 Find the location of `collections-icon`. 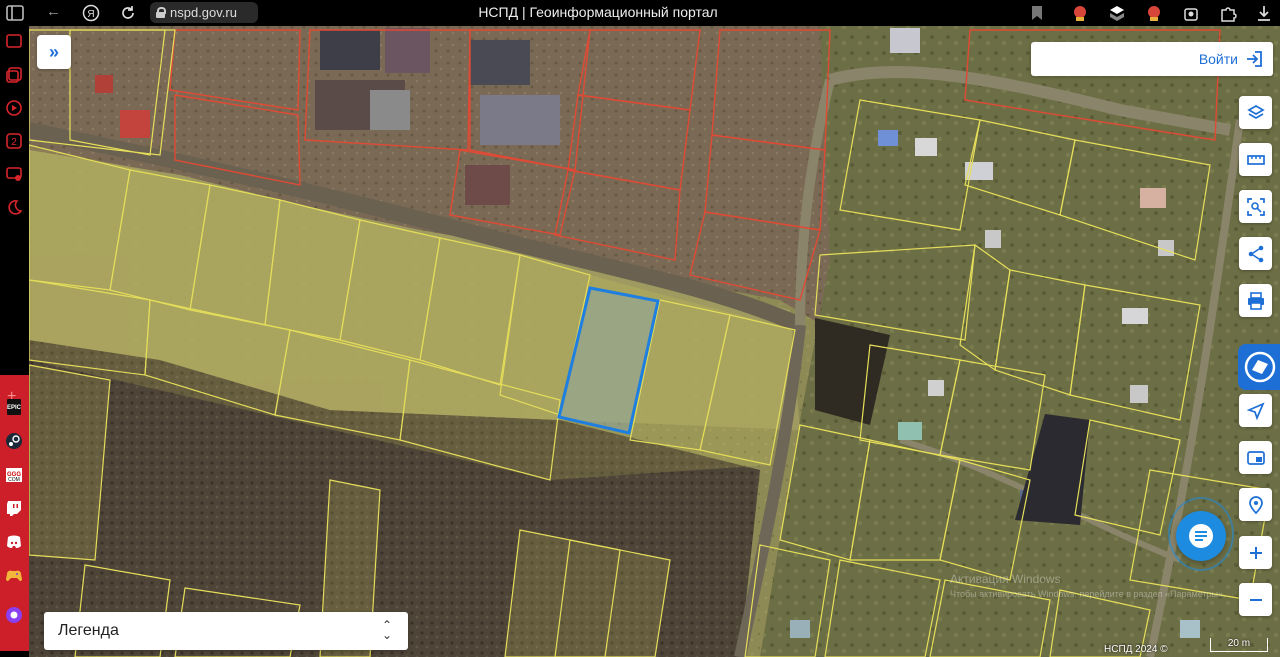

collections-icon is located at coordinates (14, 75).